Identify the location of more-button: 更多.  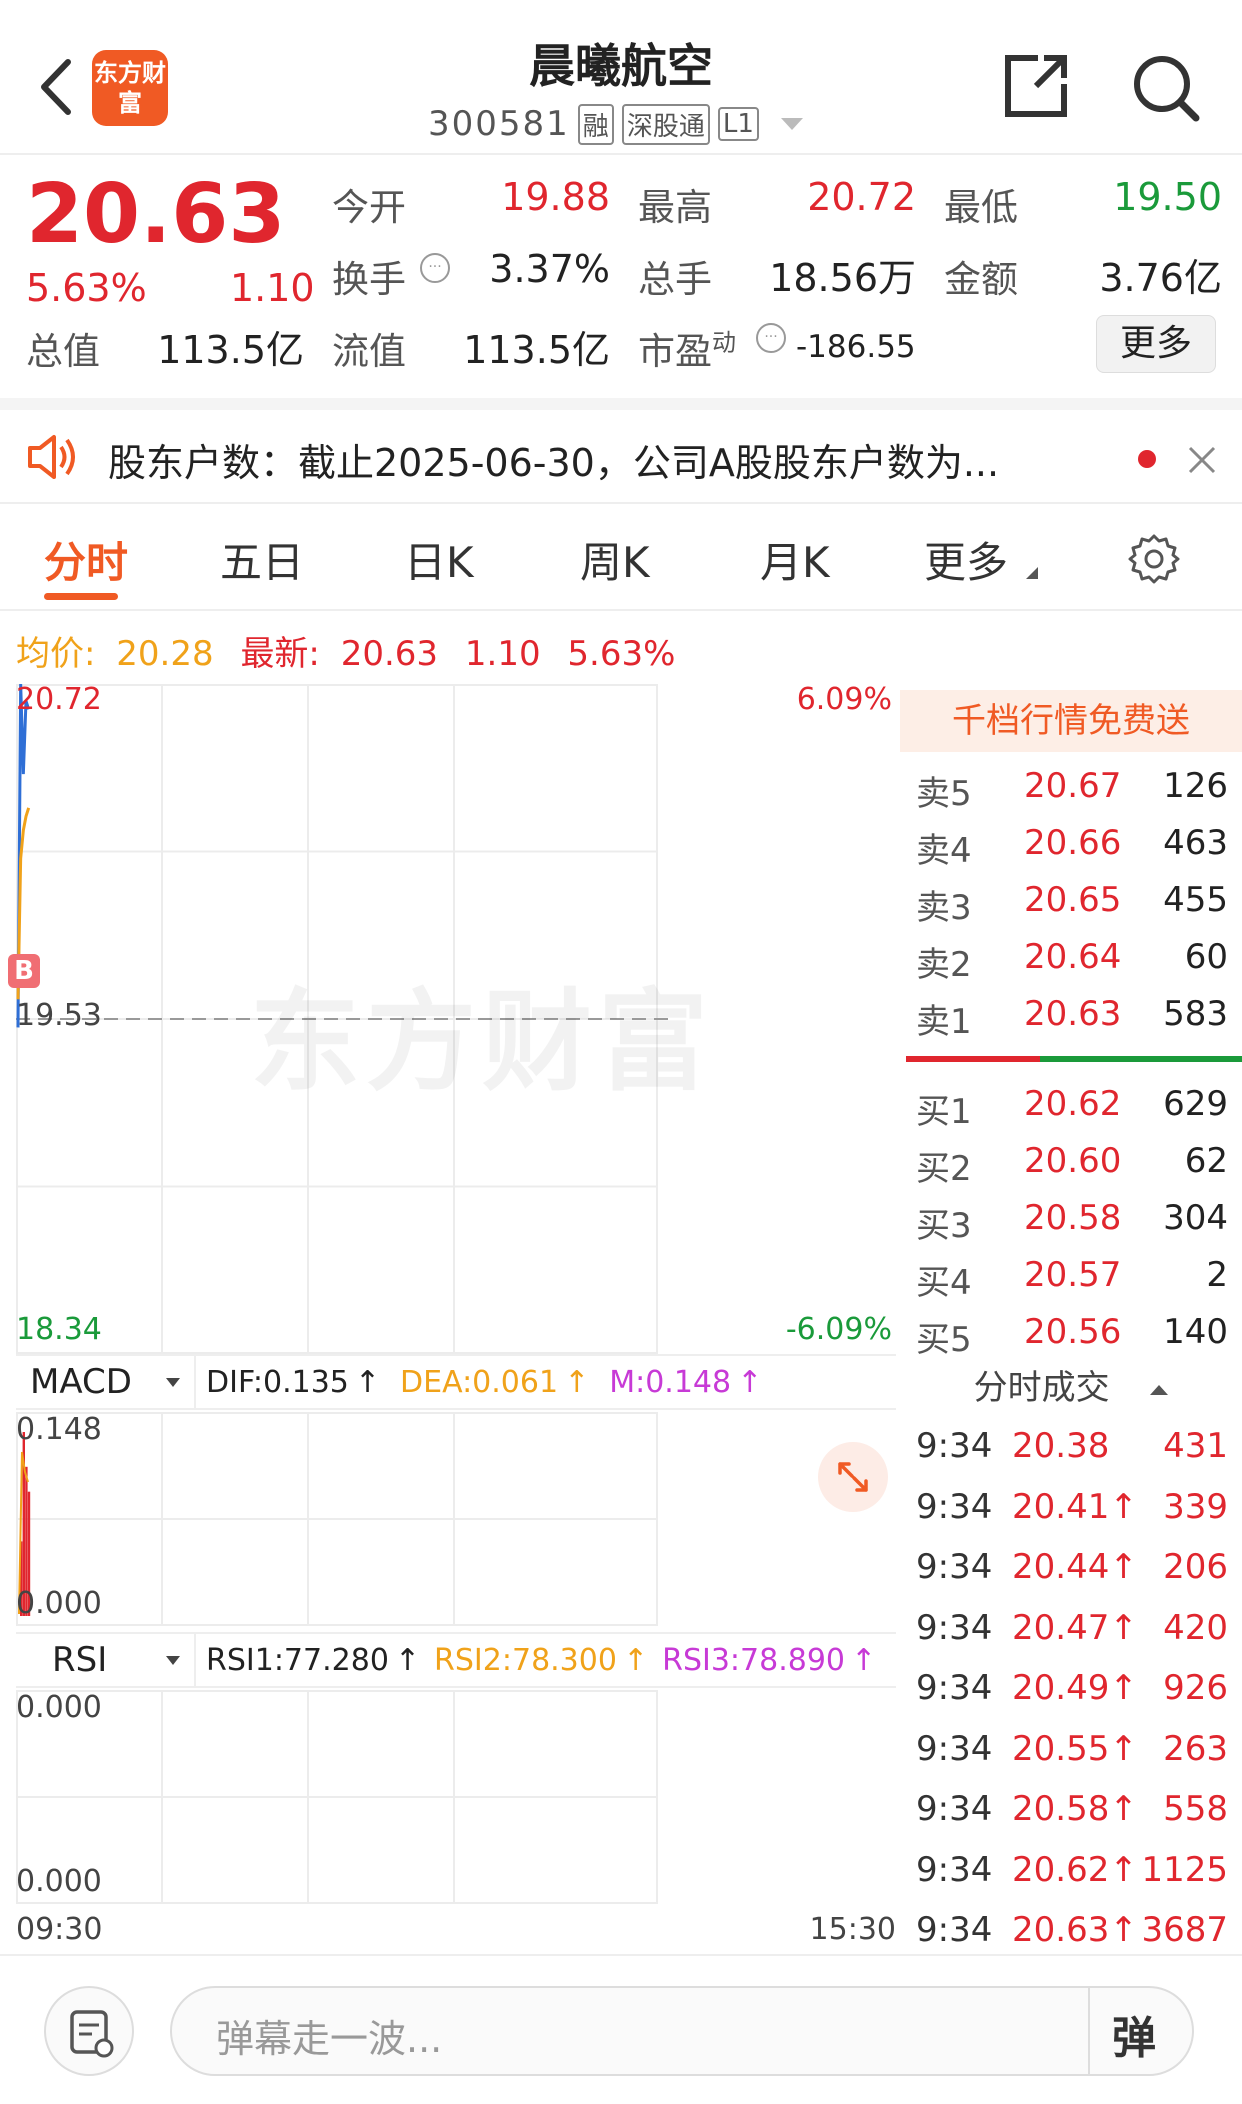
(1156, 344).